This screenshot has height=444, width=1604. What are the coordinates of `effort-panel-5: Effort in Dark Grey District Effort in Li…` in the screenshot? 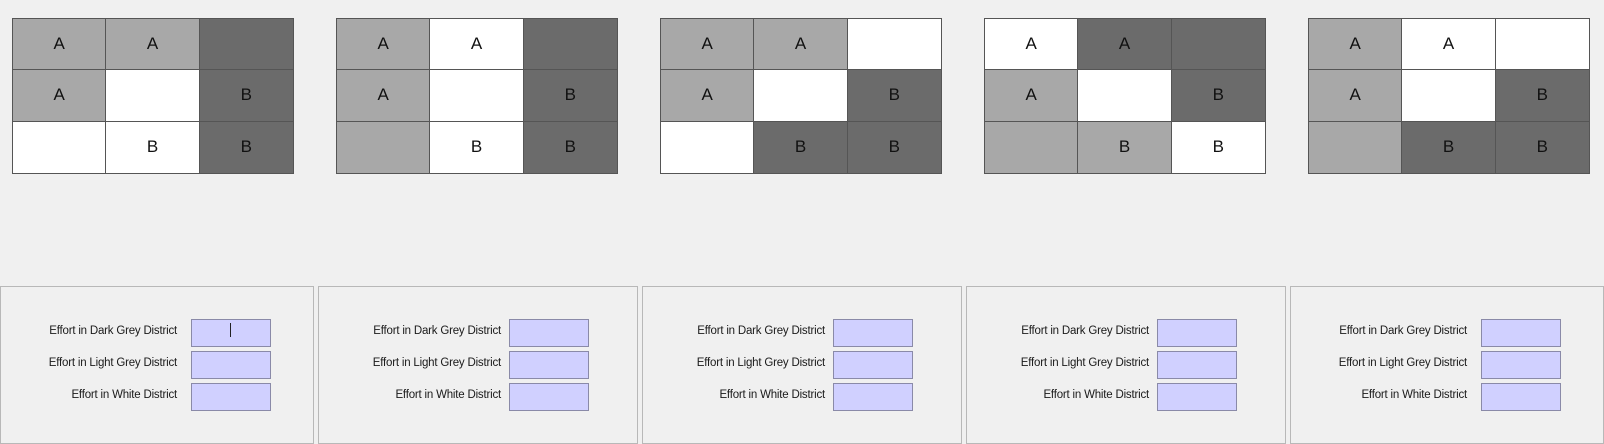 It's located at (1447, 365).